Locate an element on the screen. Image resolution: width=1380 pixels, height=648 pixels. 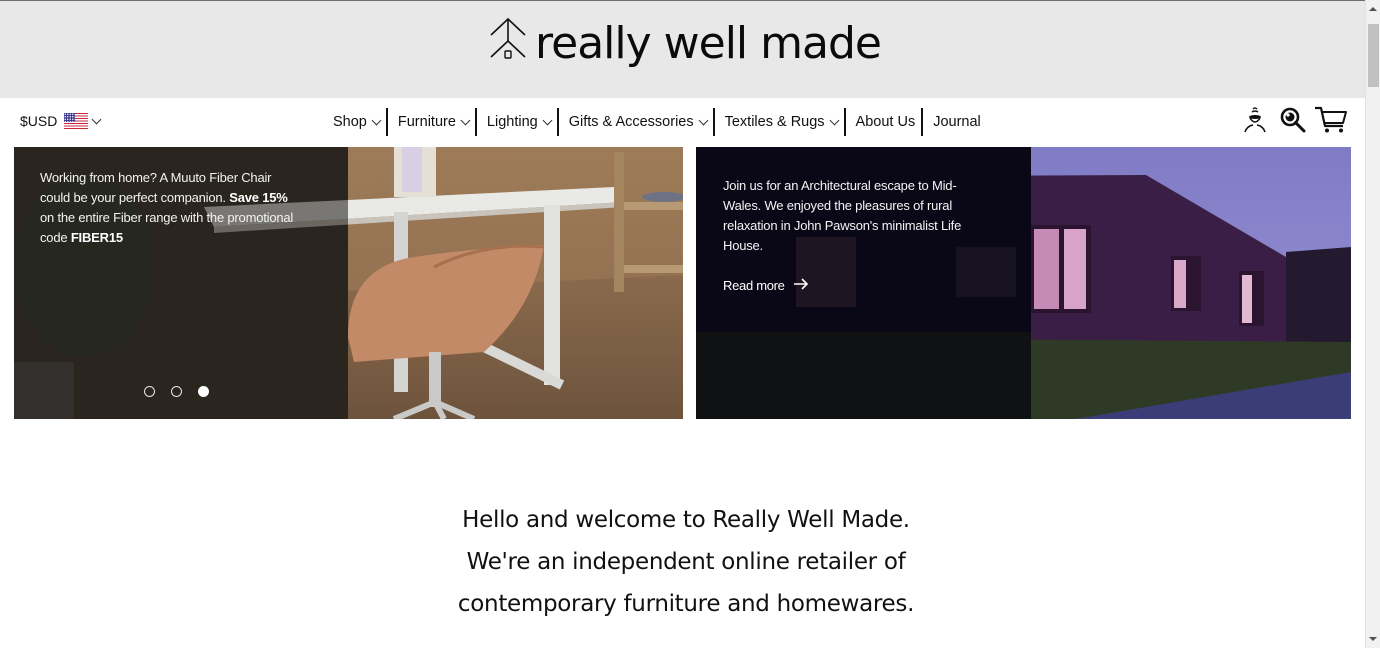
nav-item-label: Shop is located at coordinates (350, 122).